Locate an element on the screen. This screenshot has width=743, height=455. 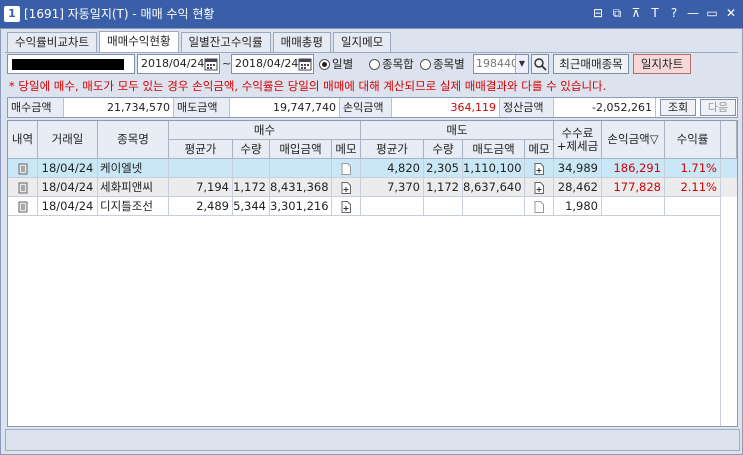
recent-traded-stocks-button: 최근매매종목 is located at coordinates (591, 64).